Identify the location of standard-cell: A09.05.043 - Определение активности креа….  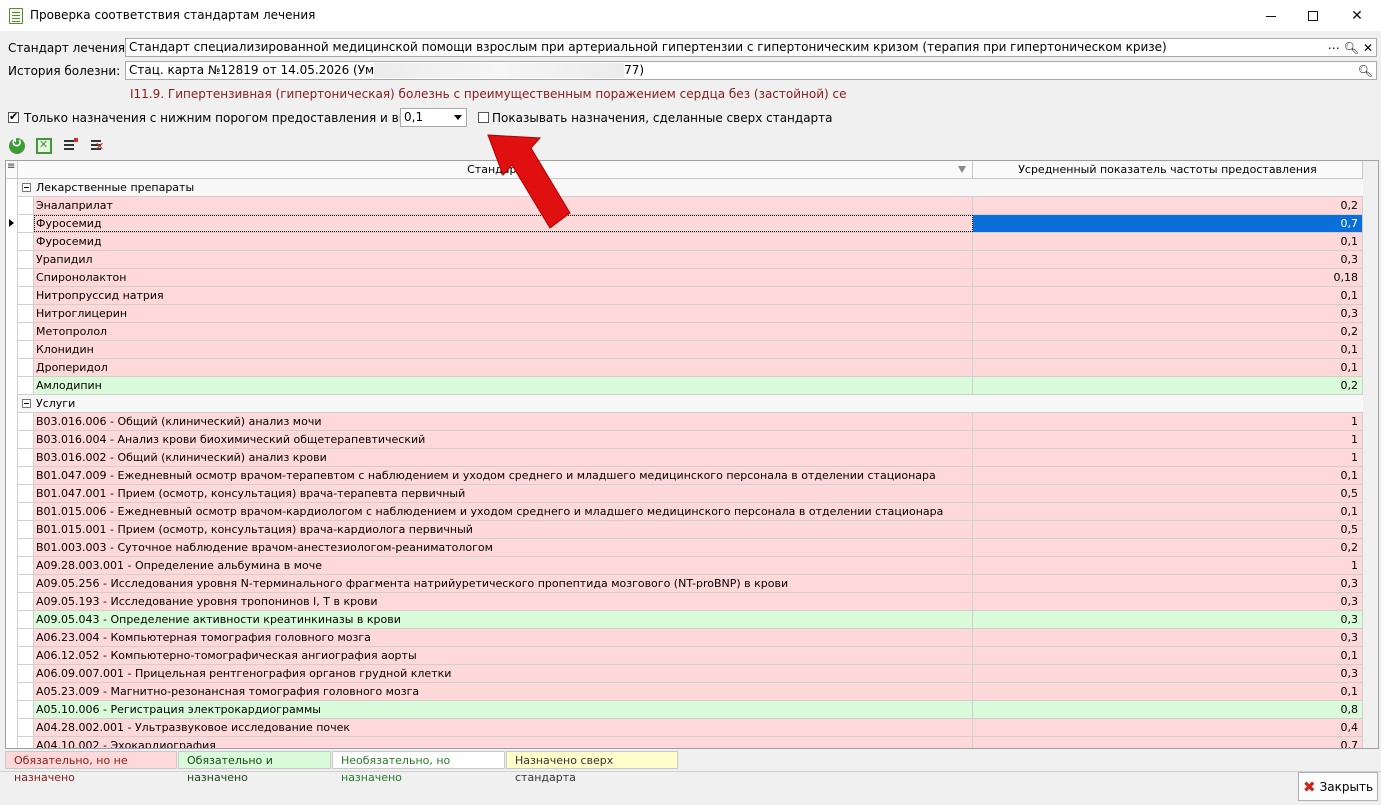
(503, 619).